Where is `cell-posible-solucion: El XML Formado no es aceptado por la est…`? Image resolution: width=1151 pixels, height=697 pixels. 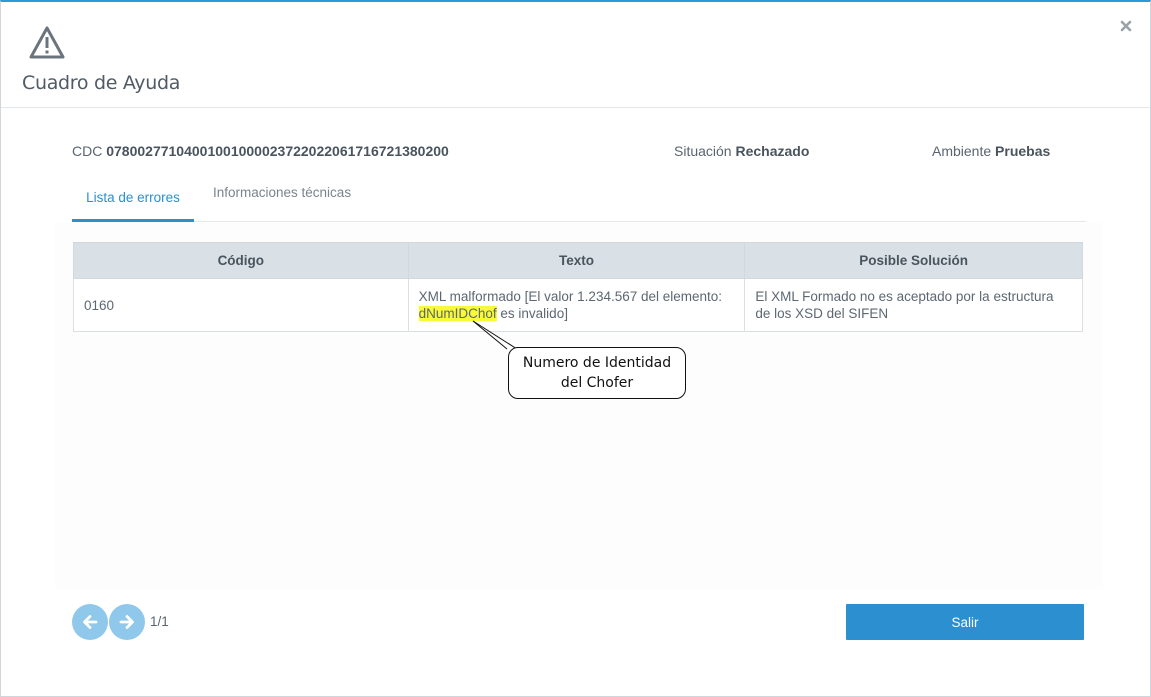
cell-posible-solucion: El XML Formado no es aceptado por la est… is located at coordinates (913, 305).